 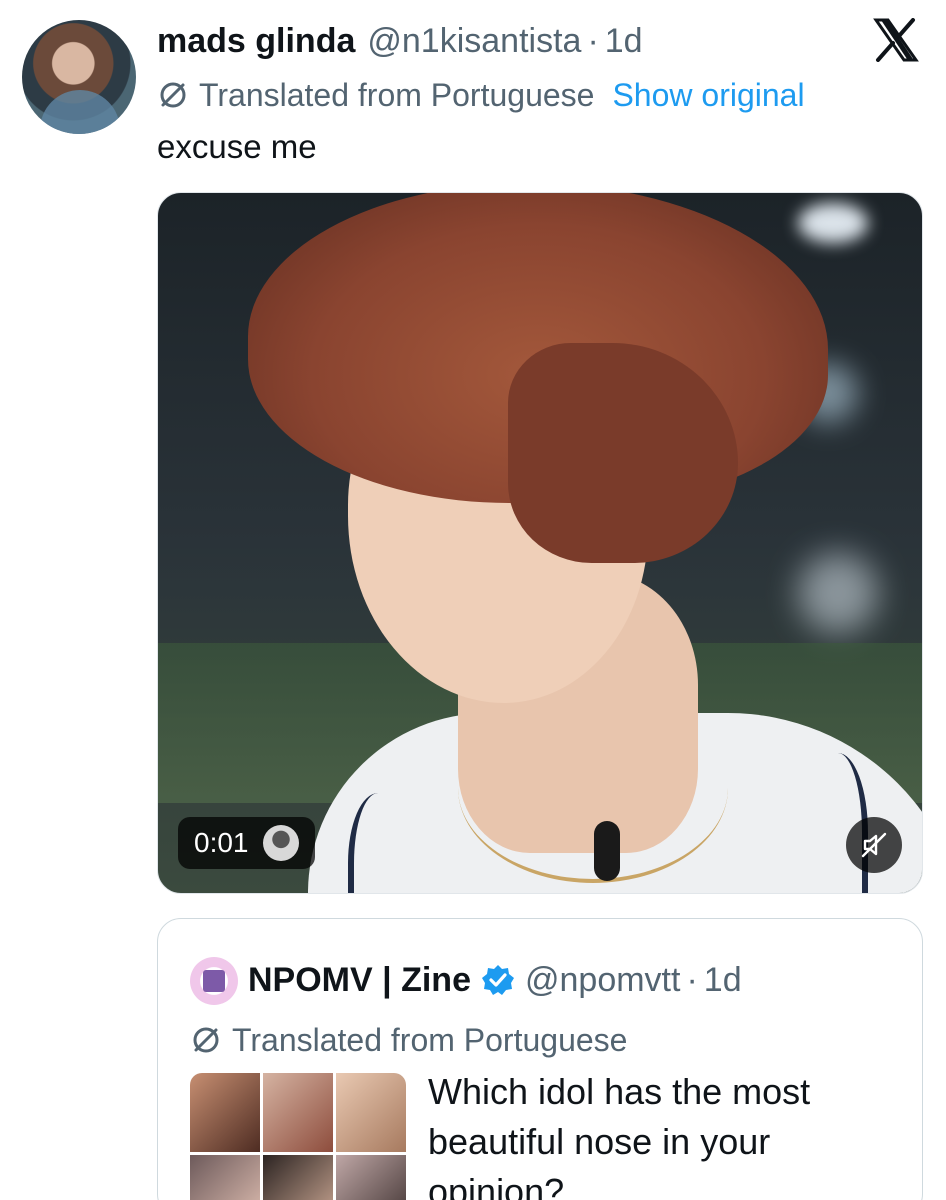 I want to click on quoted-tweet-timestamp: 1d, so click(x=723, y=980).